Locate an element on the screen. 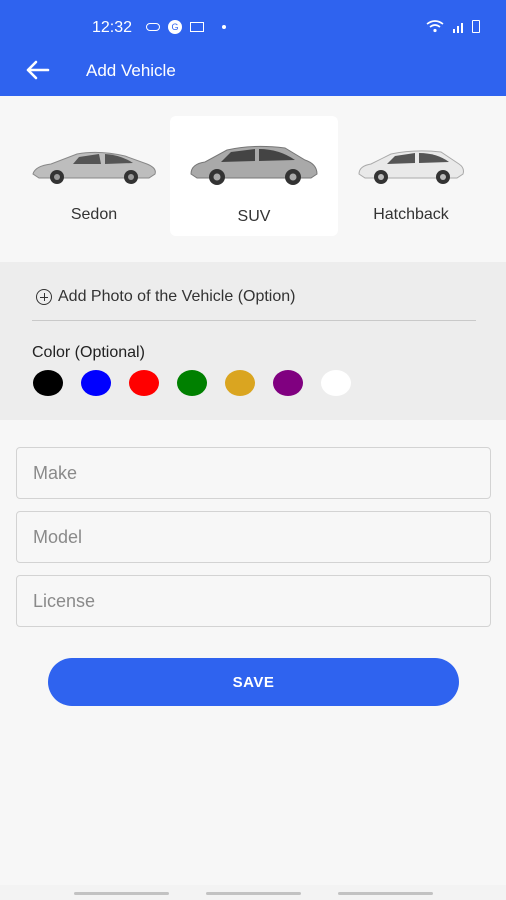 The width and height of the screenshot is (506, 900). suv-car-image is located at coordinates (254, 165).